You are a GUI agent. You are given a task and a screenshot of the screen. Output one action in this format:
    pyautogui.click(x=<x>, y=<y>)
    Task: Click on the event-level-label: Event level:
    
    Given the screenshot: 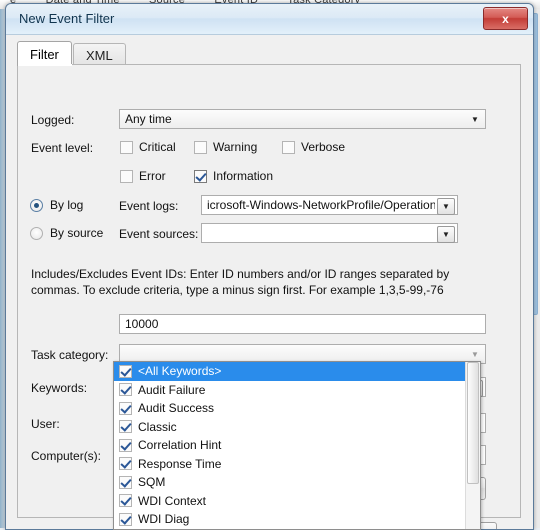 What is the action you would take?
    pyautogui.click(x=62, y=148)
    